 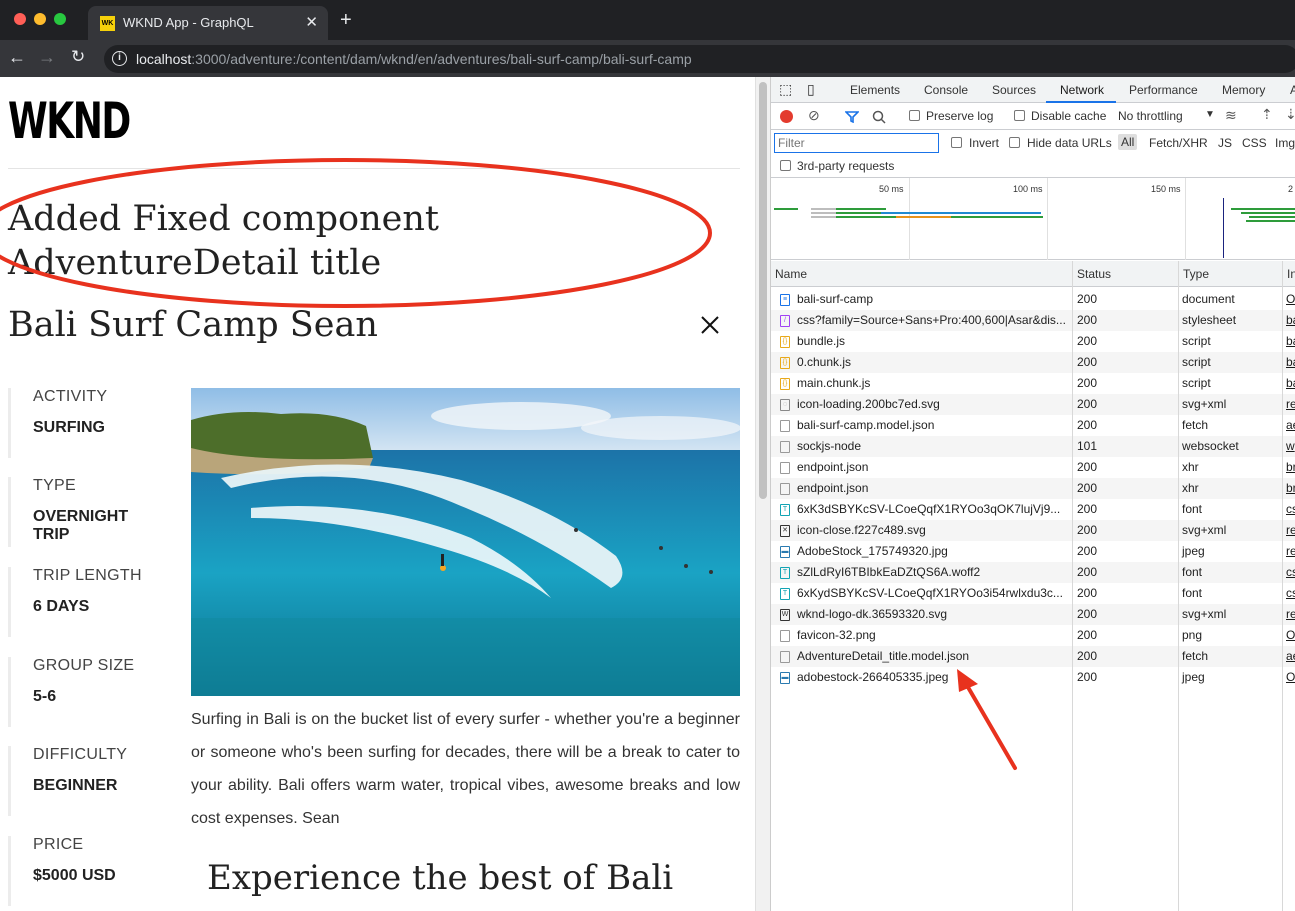 I want to click on request-row: ✕ icon-close.f227c489.svg 200 svg+xml re, so click(x=1033, y=530).